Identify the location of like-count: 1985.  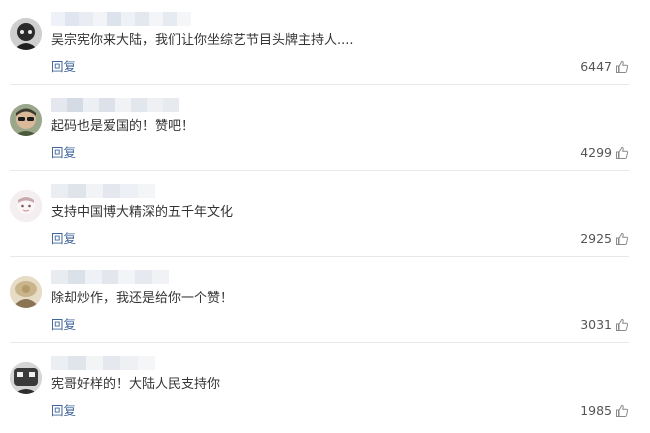
(596, 410).